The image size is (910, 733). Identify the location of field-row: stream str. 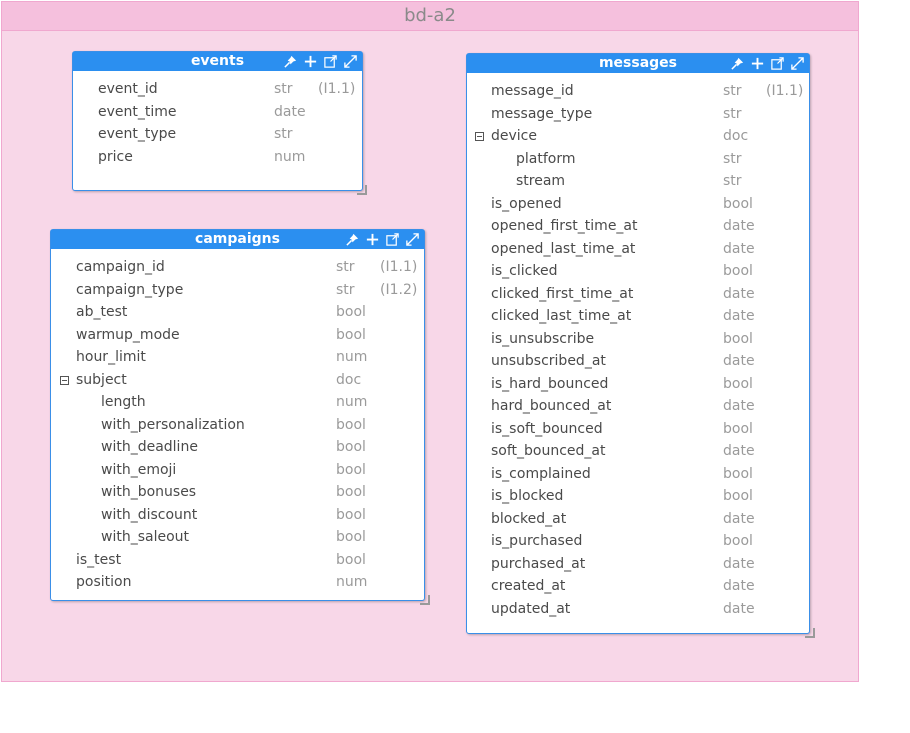
(638, 182).